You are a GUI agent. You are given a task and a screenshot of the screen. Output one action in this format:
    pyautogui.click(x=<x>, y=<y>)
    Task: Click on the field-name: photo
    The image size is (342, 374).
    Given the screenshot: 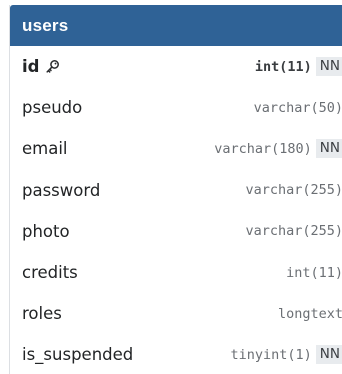 What is the action you would take?
    pyautogui.click(x=46, y=231)
    